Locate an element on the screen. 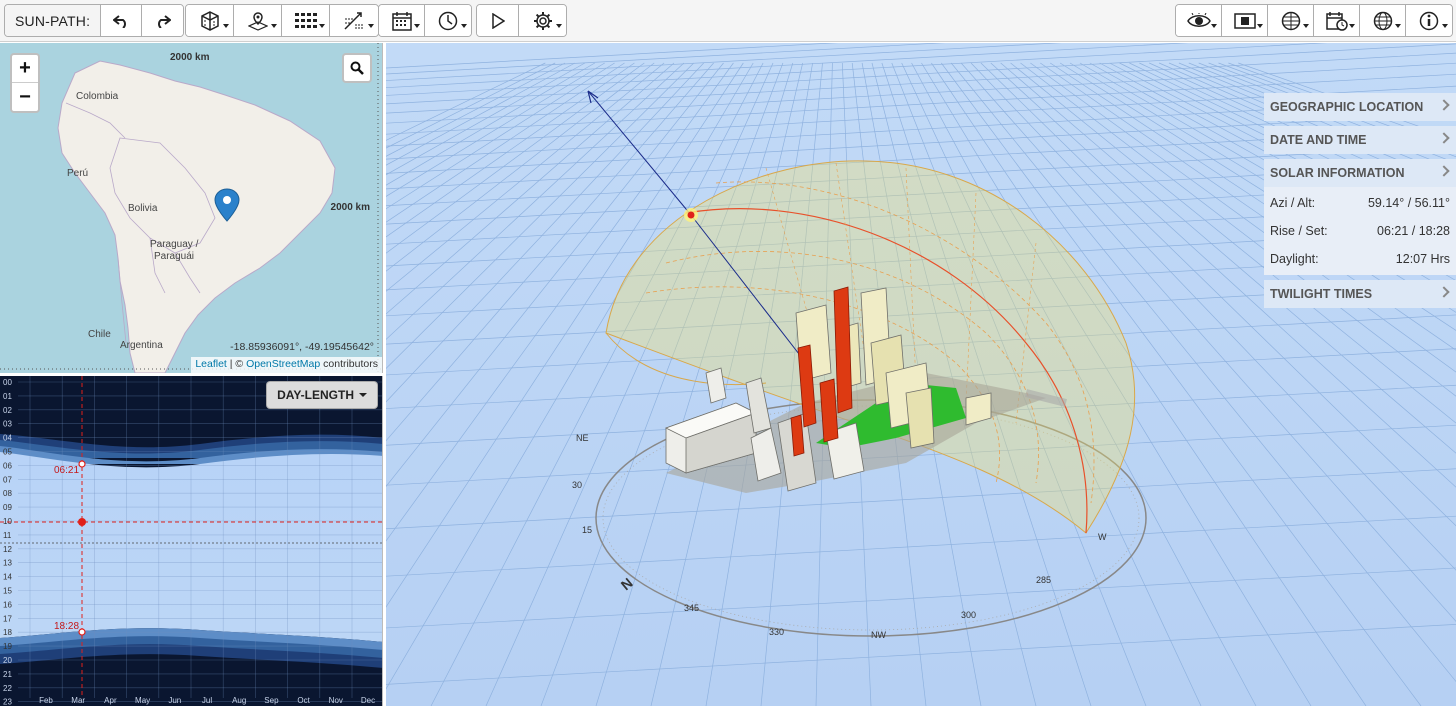 This screenshot has height=706, width=1456. toolbar-group-view is located at coordinates (1314, 20).